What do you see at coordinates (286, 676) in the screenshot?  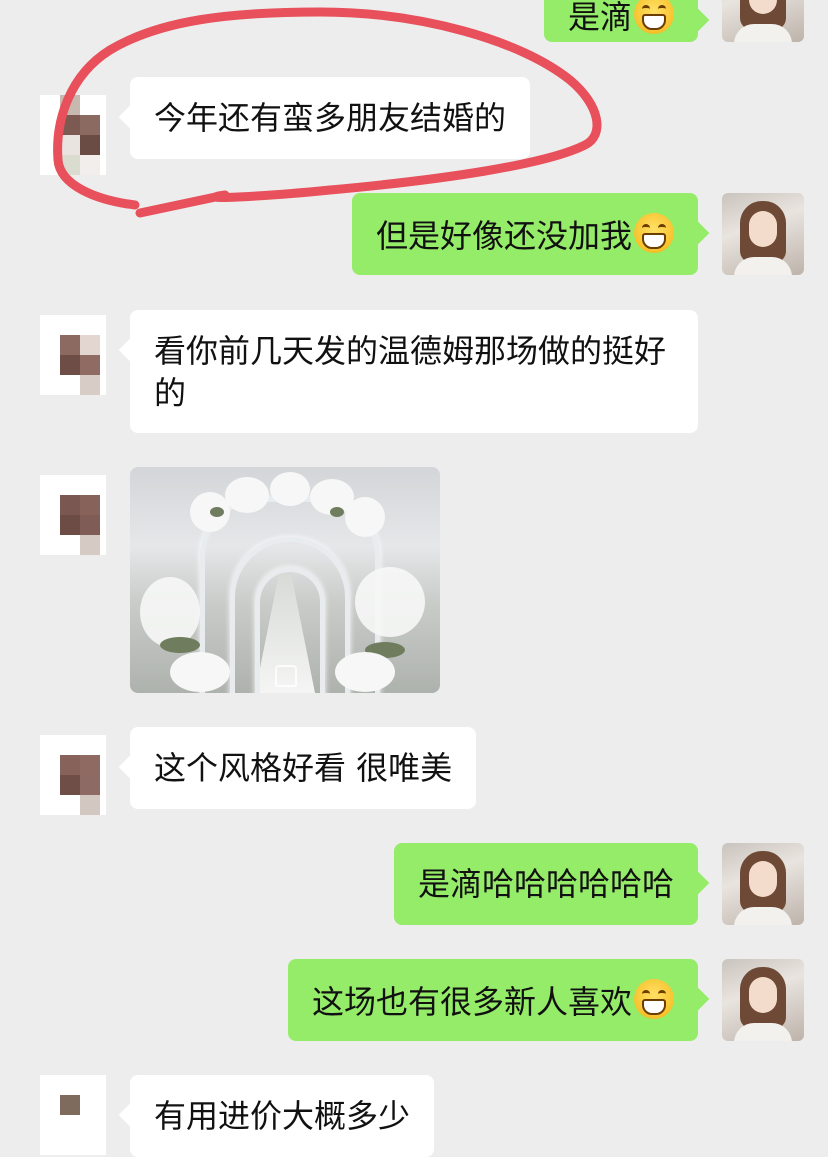 I see `watermark-logo-icon` at bounding box center [286, 676].